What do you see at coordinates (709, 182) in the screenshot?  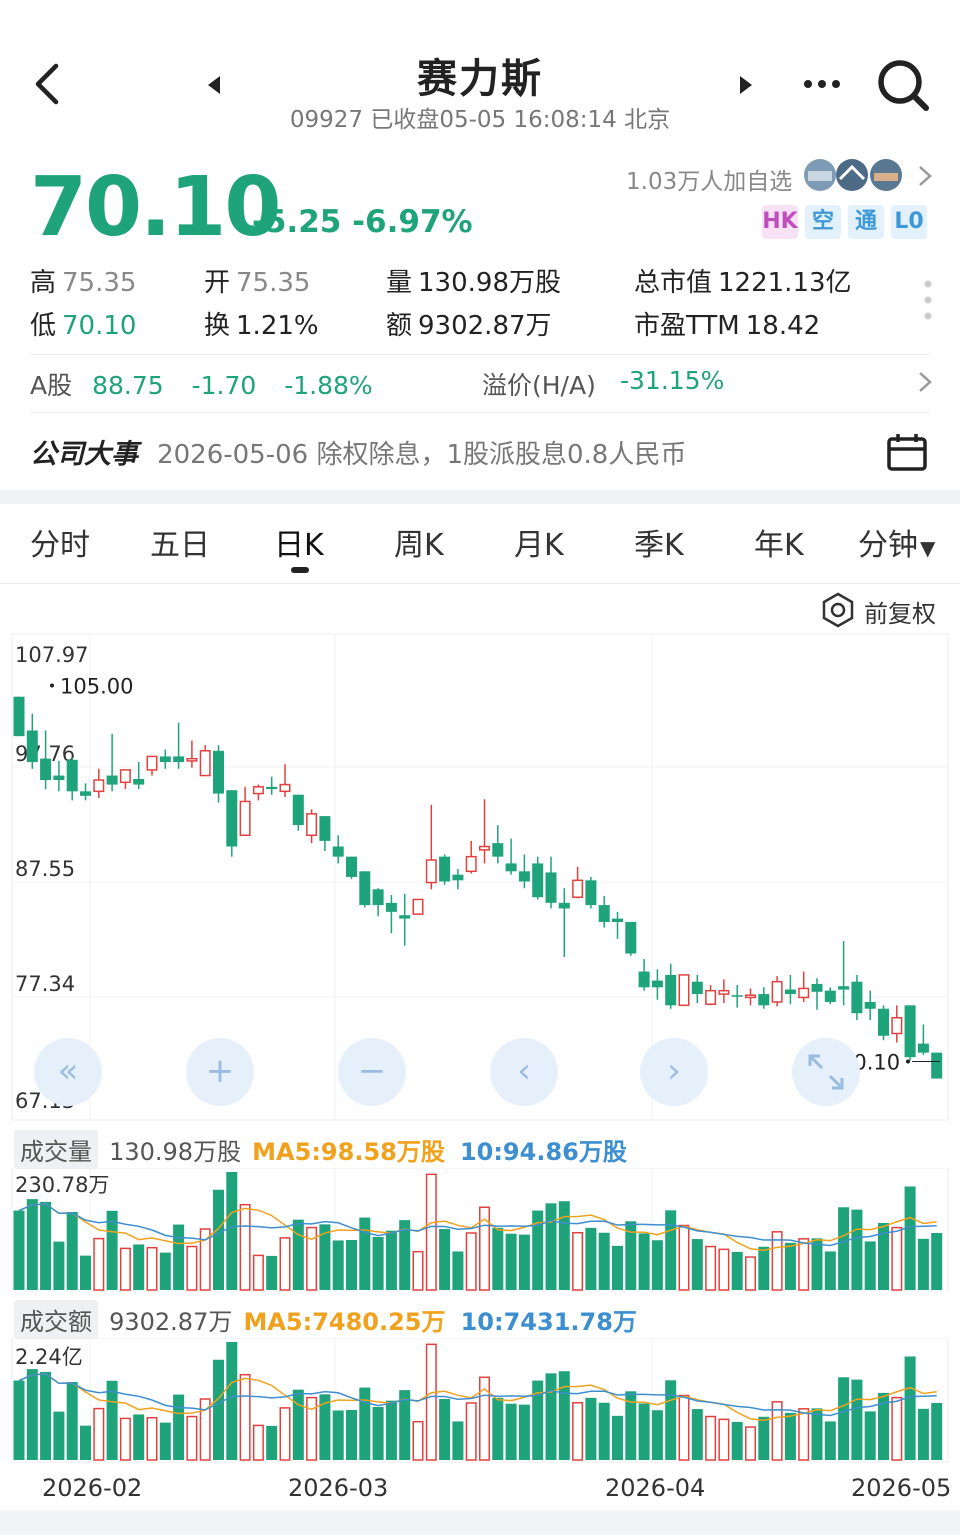 I see `follower-count: 1.03万人加自选` at bounding box center [709, 182].